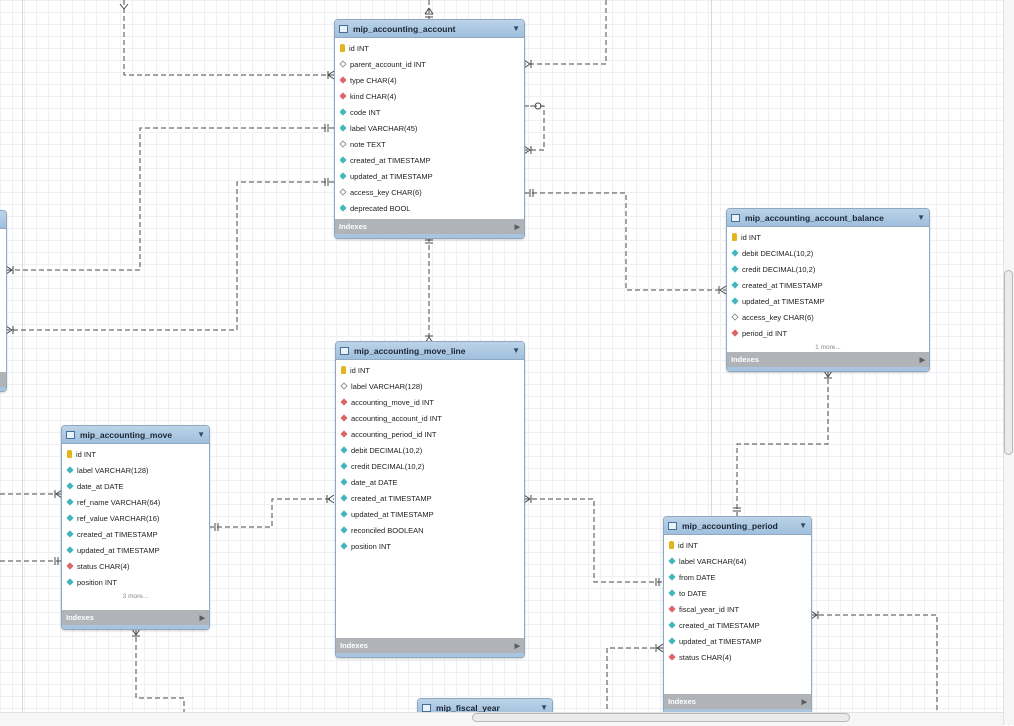 The height and width of the screenshot is (726, 1014). What do you see at coordinates (737, 561) in the screenshot?
I see `column-row: label VARCHAR(64)` at bounding box center [737, 561].